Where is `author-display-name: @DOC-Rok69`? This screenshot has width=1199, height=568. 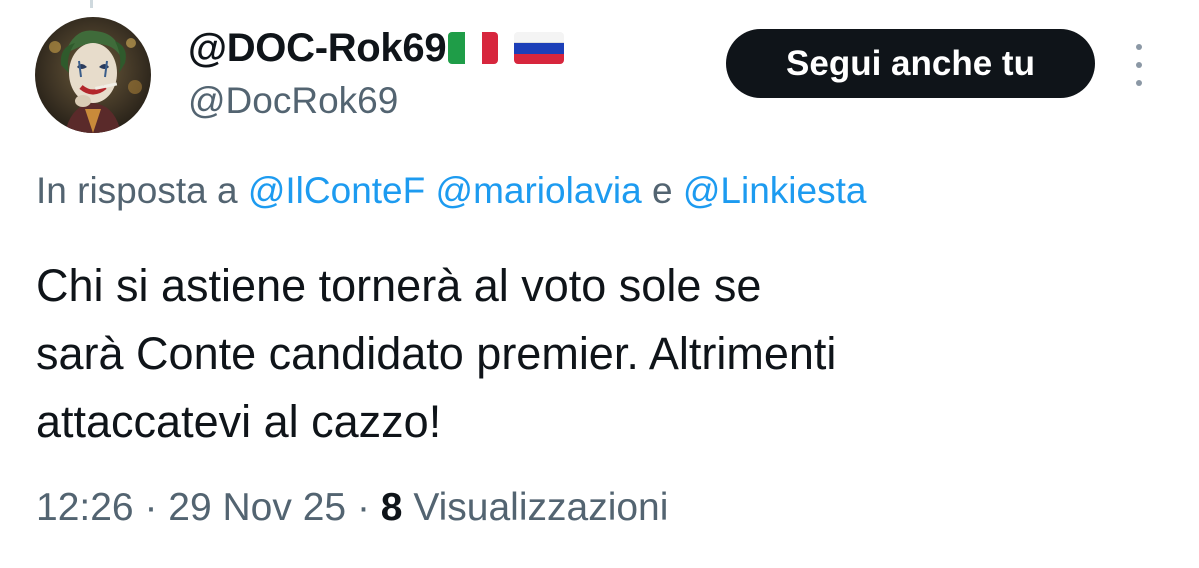 author-display-name: @DOC-Rok69 is located at coordinates (317, 48).